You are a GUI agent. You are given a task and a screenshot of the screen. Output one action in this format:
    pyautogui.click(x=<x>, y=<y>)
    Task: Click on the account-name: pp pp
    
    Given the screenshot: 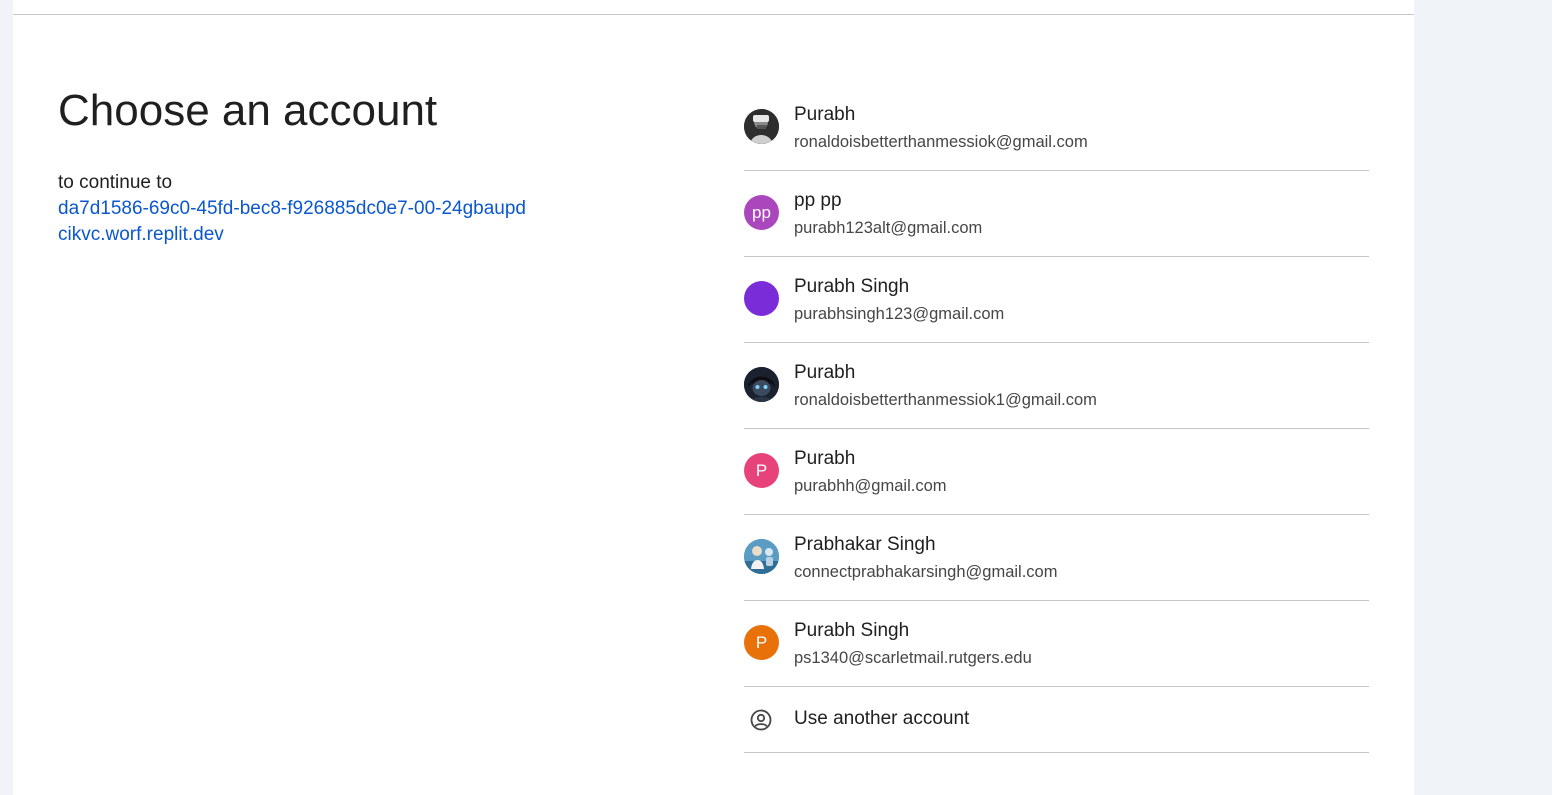 What is the action you would take?
    pyautogui.click(x=818, y=200)
    